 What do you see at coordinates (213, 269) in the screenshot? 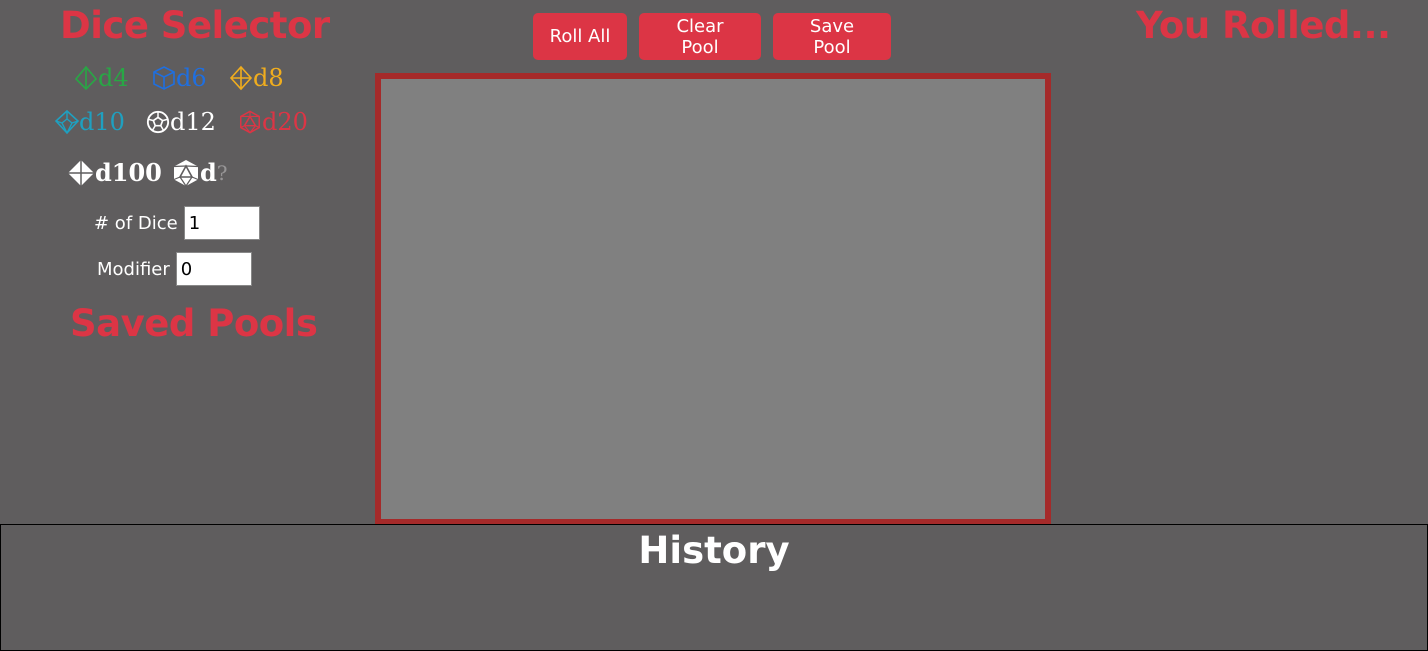
I see `modifier-input` at bounding box center [213, 269].